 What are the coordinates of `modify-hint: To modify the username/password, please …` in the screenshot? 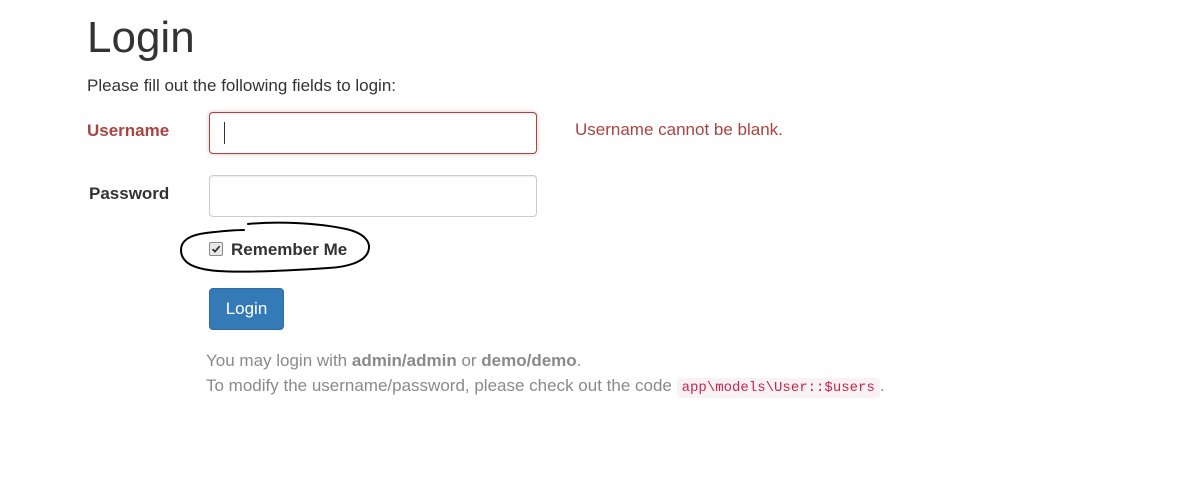 It's located at (545, 387).